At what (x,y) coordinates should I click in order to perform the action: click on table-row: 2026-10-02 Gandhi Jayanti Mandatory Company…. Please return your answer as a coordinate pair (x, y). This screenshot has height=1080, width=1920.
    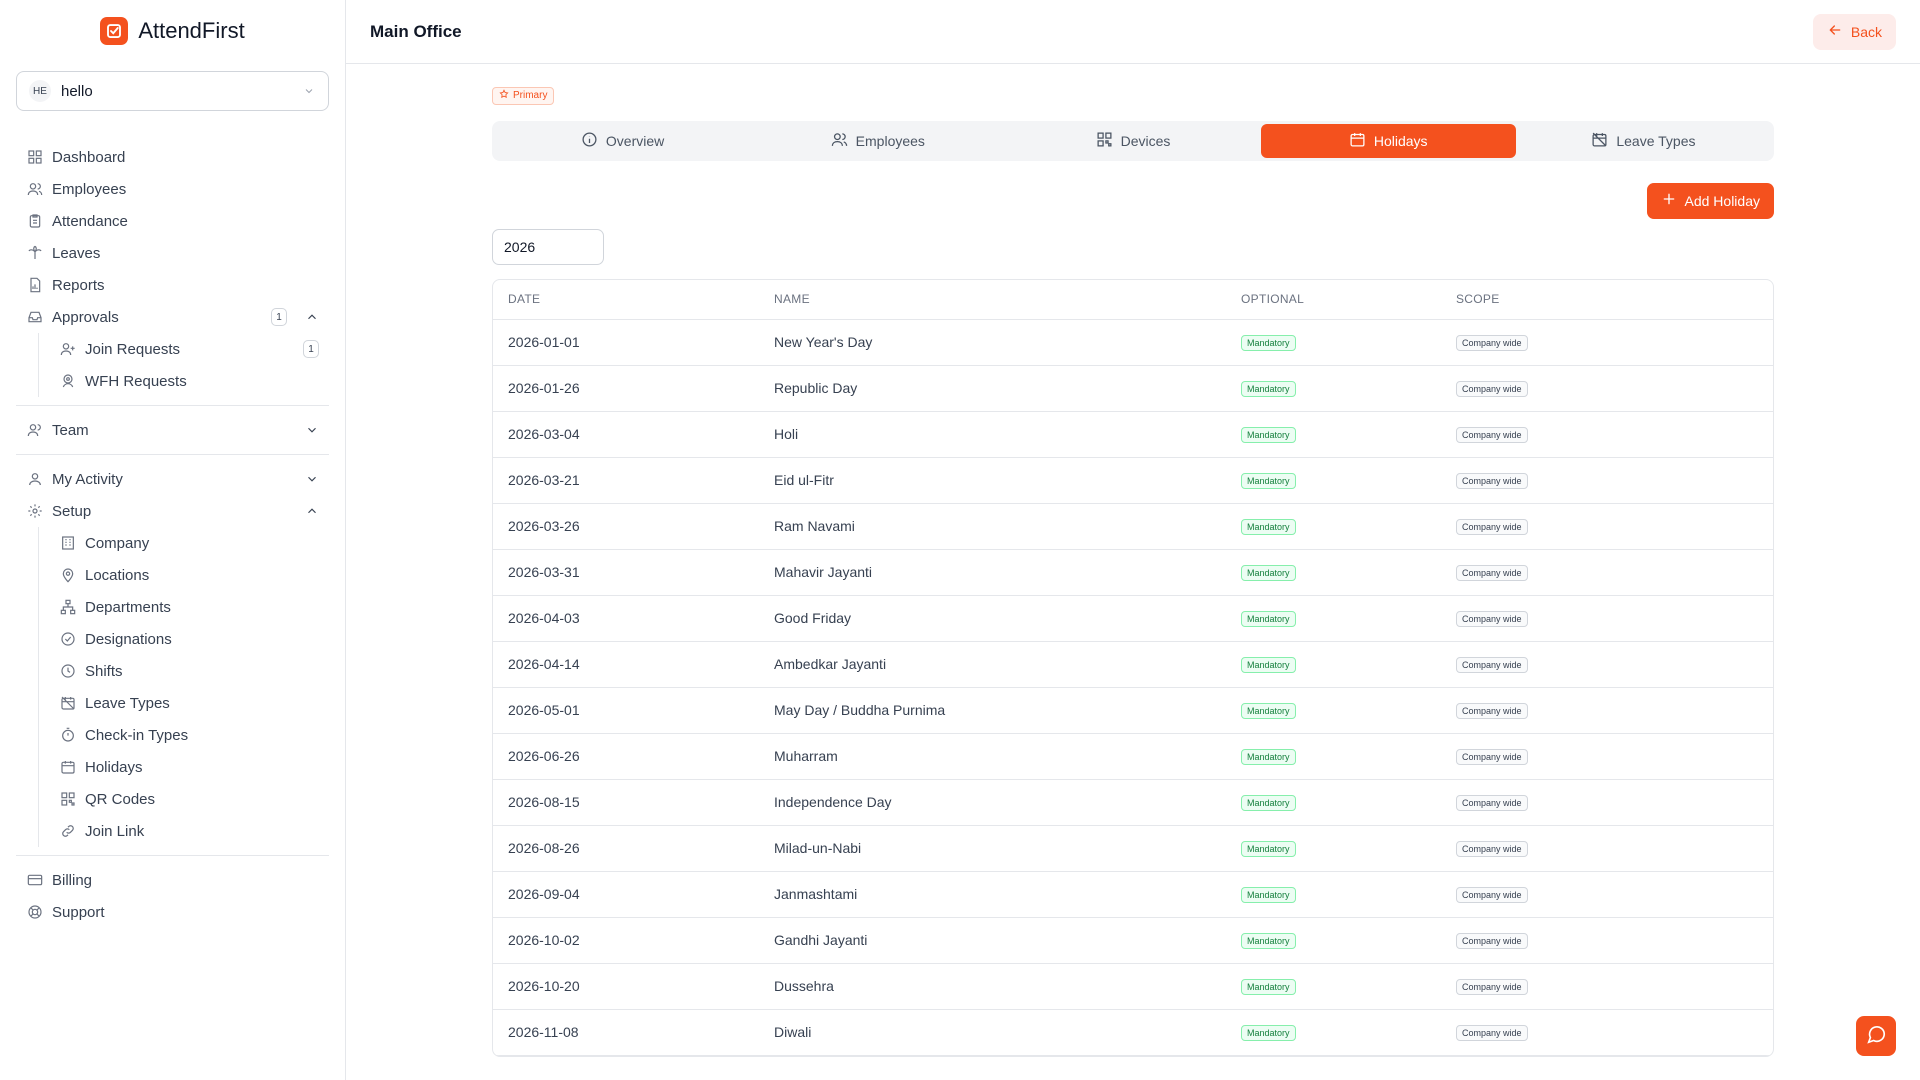
    Looking at the image, I should click on (1133, 941).